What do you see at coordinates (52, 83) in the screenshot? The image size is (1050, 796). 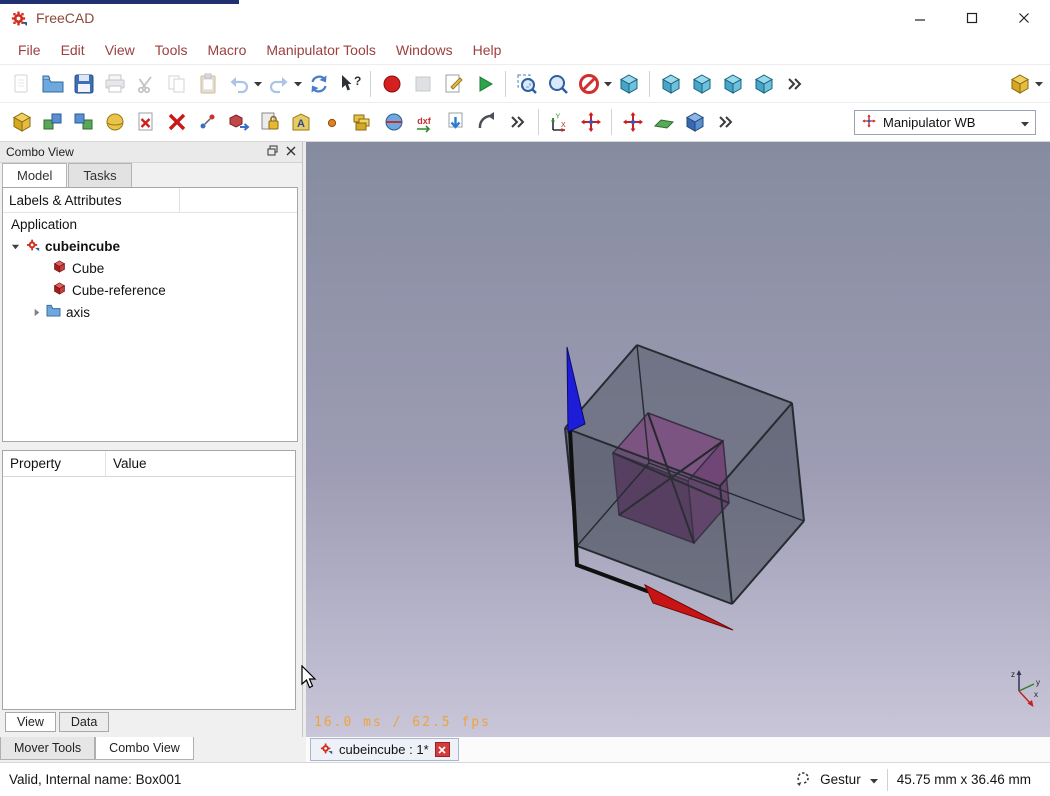 I see `document-open-icon` at bounding box center [52, 83].